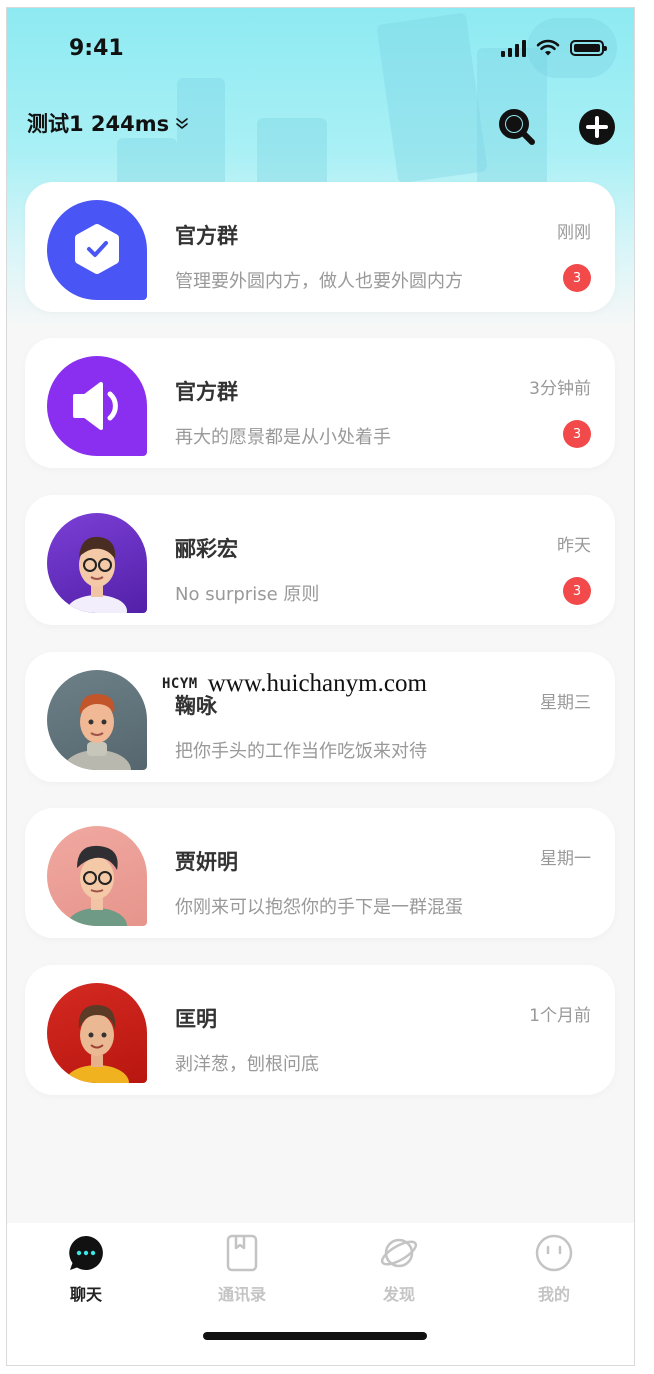 This screenshot has height=1374, width=654. What do you see at coordinates (247, 594) in the screenshot?
I see `chat-last-message: No surprise 原则` at bounding box center [247, 594].